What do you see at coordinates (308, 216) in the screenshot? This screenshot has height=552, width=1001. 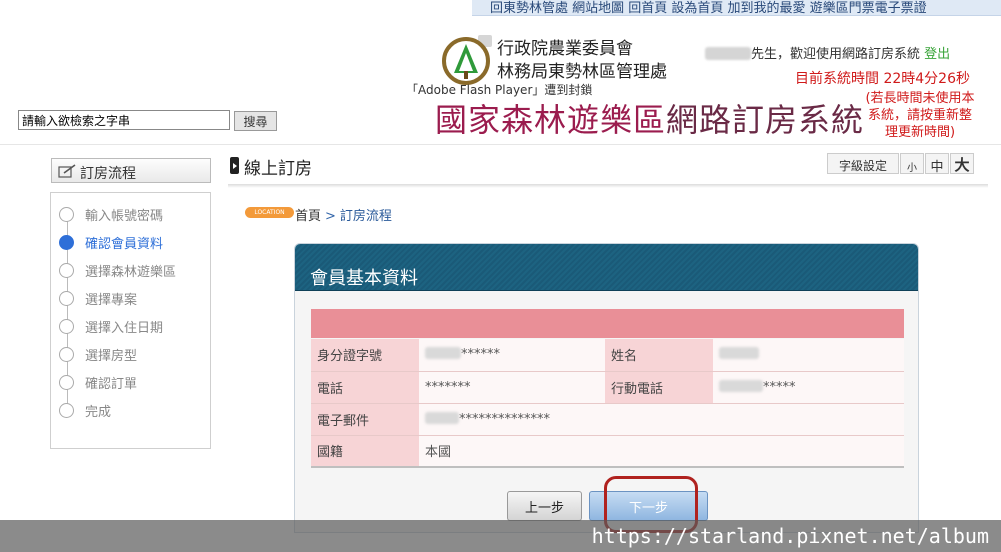 I see `breadcrumb-home: 首頁` at bounding box center [308, 216].